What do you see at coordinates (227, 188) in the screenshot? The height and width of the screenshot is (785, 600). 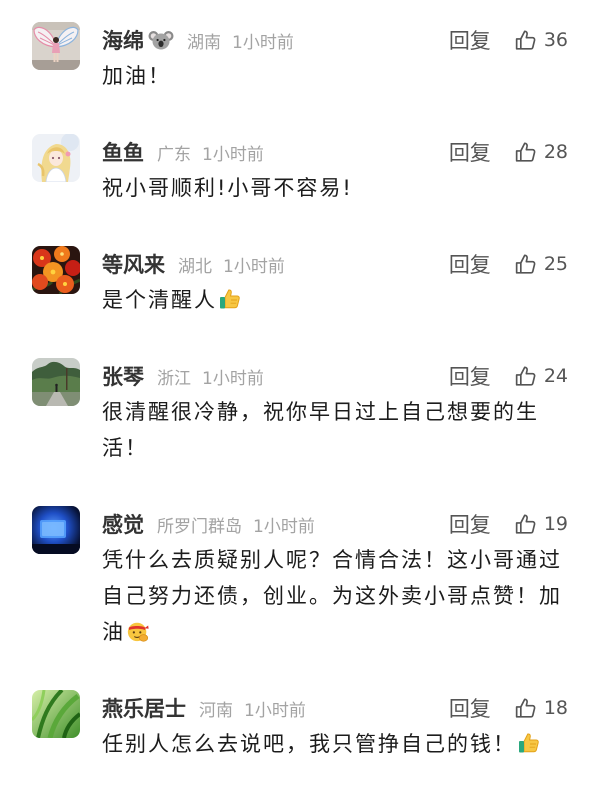 I see `comment-text-value: 祝小哥顺利!小哥不容易!` at bounding box center [227, 188].